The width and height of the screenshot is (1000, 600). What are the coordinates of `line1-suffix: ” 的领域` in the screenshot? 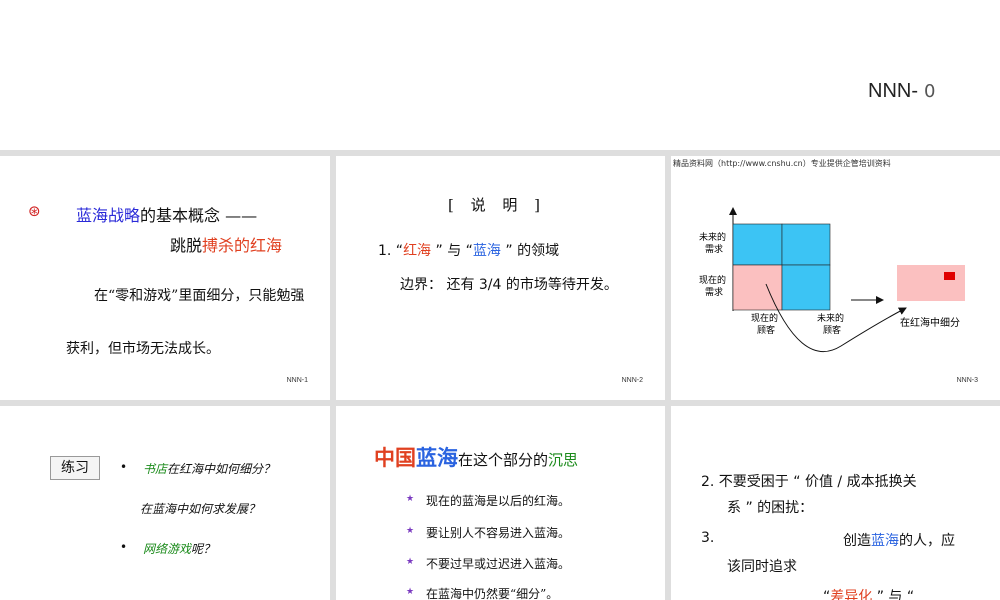 It's located at (530, 251).